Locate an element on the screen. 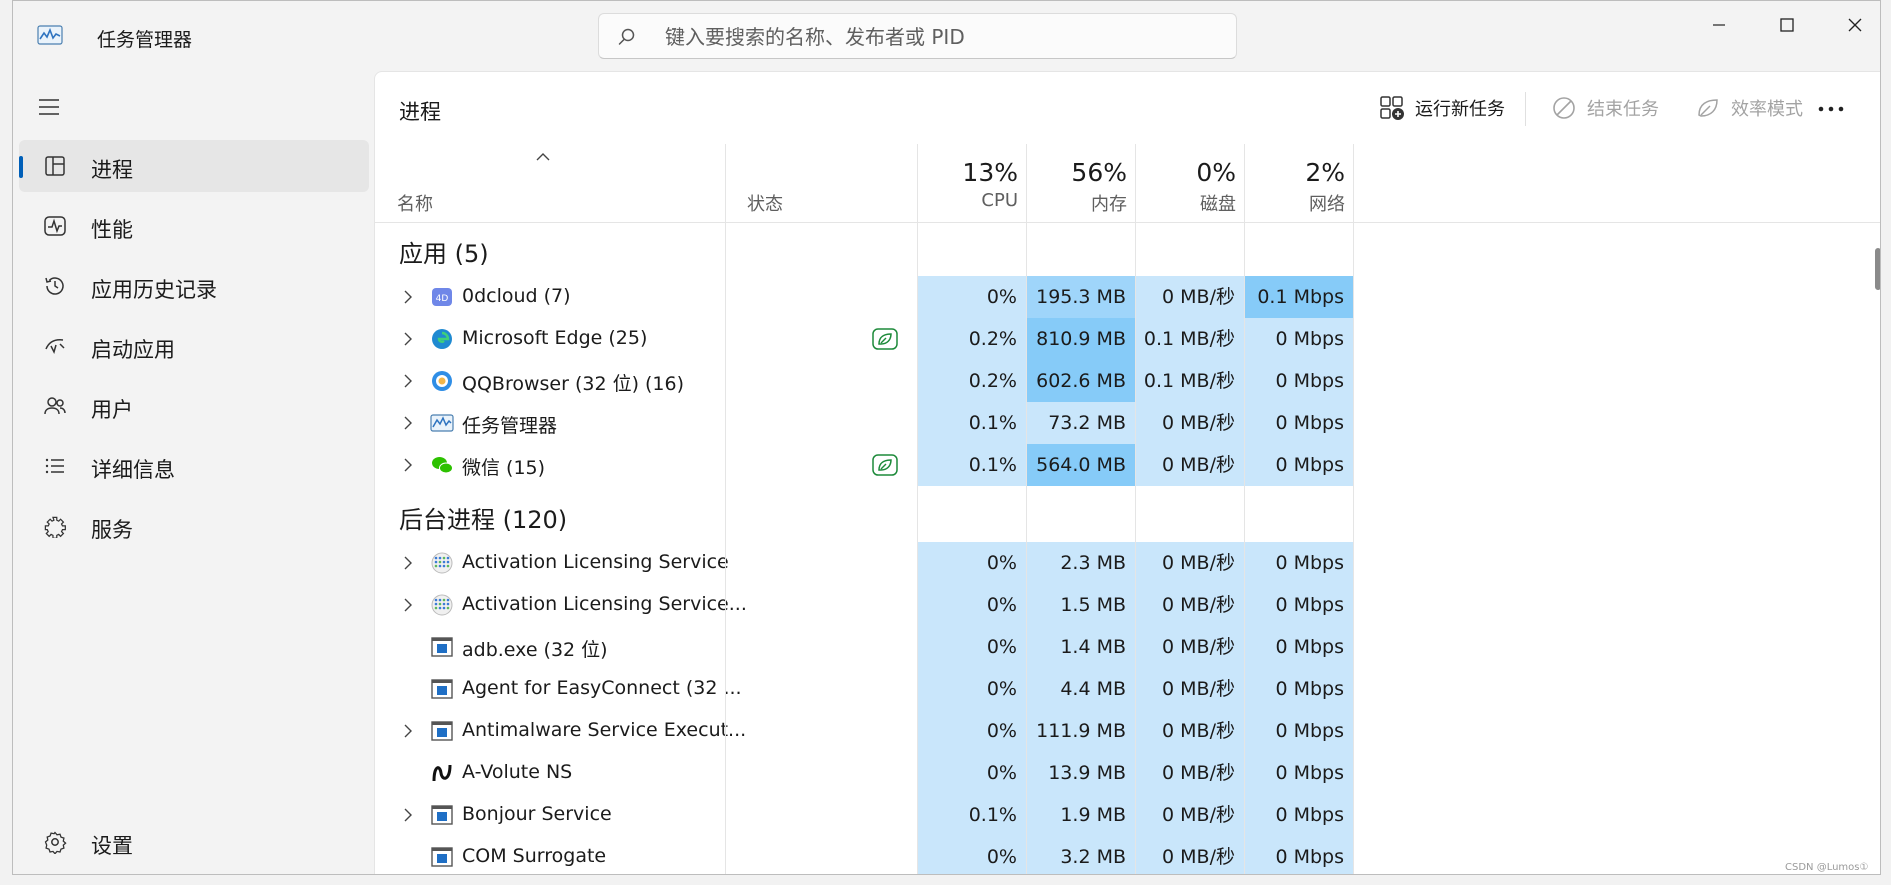 The image size is (1891, 885). more-options-button is located at coordinates (1831, 109).